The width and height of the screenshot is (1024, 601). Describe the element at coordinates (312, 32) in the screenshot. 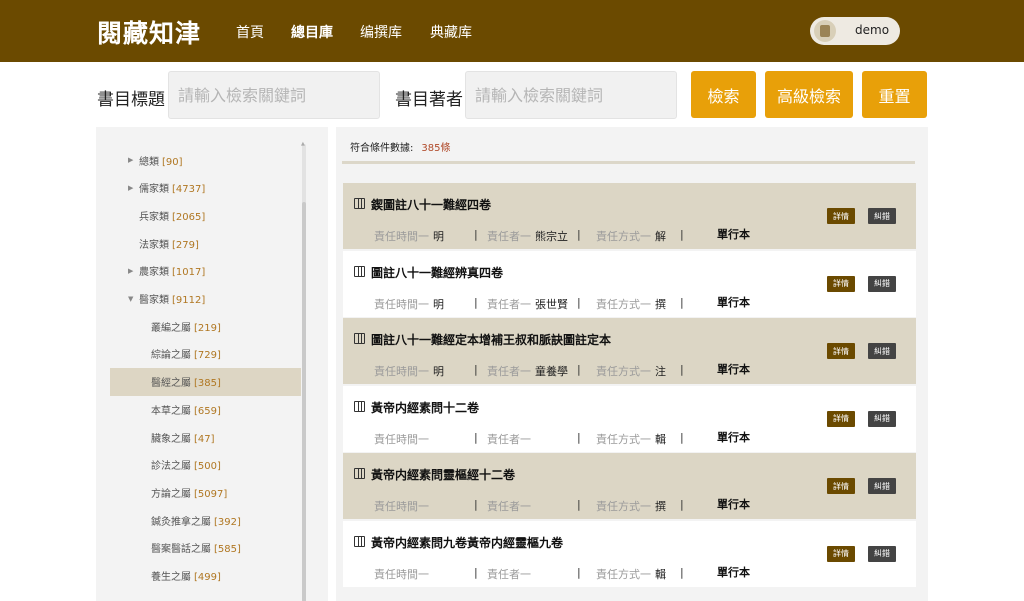

I see `nav-catalog: 總目庫` at that location.